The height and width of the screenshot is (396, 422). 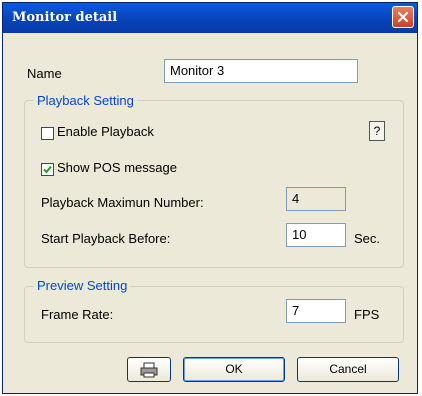 I want to click on printer-icon, so click(x=149, y=370).